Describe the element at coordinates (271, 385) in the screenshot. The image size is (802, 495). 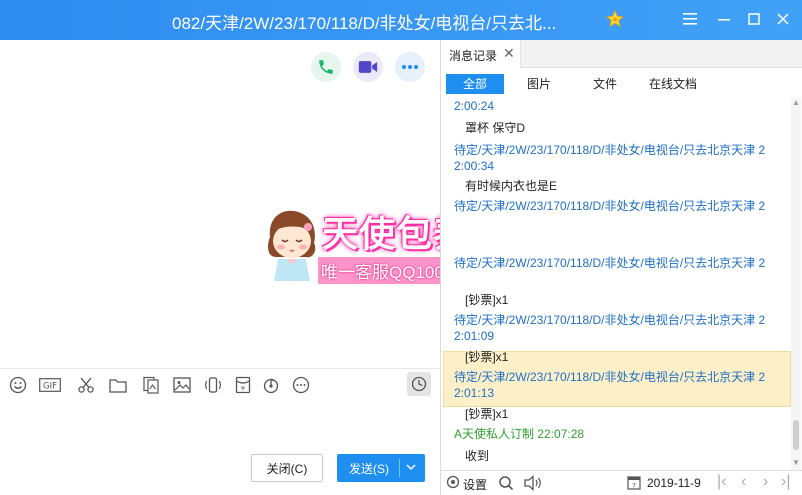
I see `music-icon` at that location.